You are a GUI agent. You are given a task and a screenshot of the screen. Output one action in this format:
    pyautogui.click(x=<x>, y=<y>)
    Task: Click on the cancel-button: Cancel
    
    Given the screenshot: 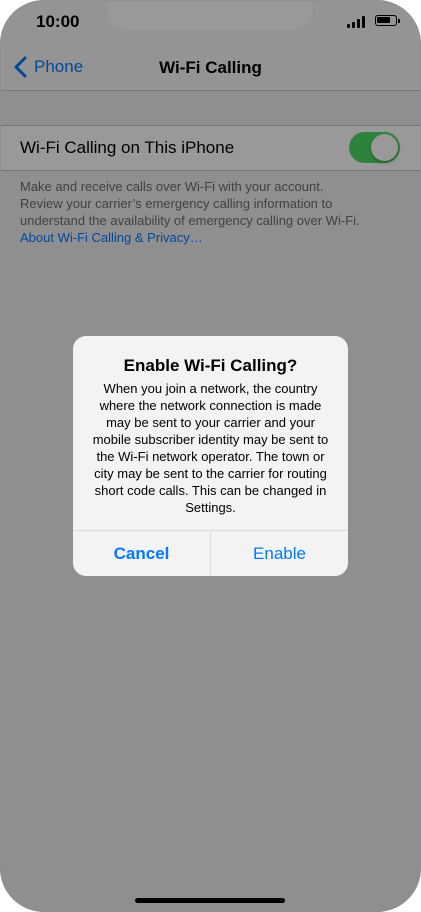 What is the action you would take?
    pyautogui.click(x=141, y=553)
    